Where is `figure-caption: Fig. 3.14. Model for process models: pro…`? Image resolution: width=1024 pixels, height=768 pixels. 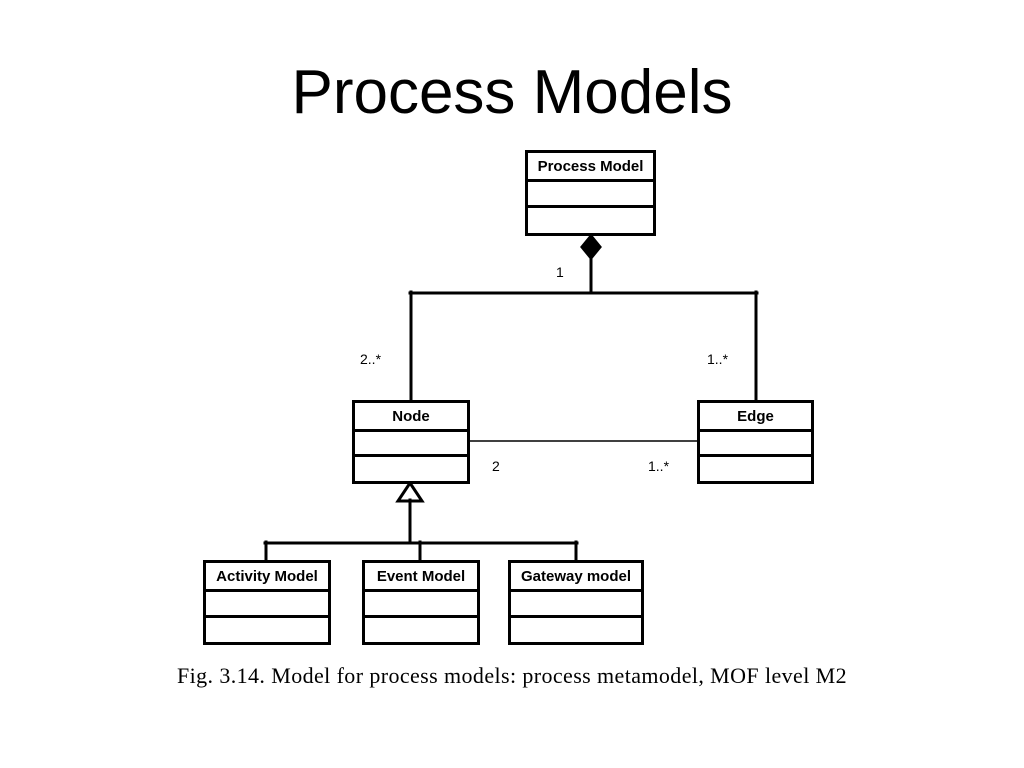 figure-caption: Fig. 3.14. Model for process models: pro… is located at coordinates (511, 675).